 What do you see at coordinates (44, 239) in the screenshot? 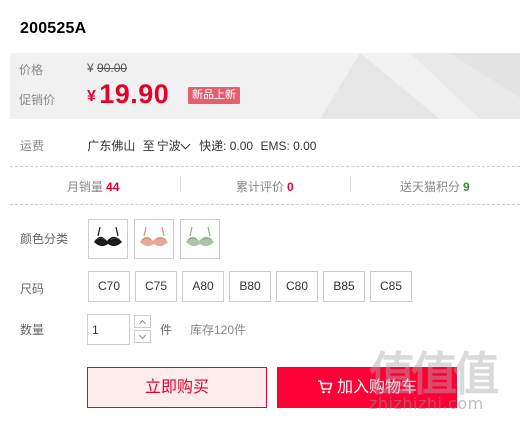
I see `color-label: 颜色分类` at bounding box center [44, 239].